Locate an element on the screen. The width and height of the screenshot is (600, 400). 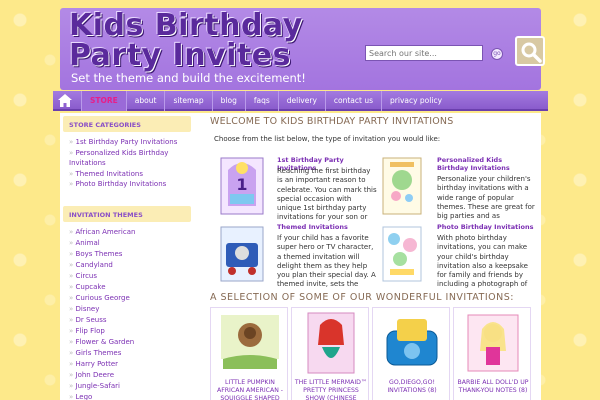
nav-privacy-policy: privacy policy is located at coordinates (415, 101).